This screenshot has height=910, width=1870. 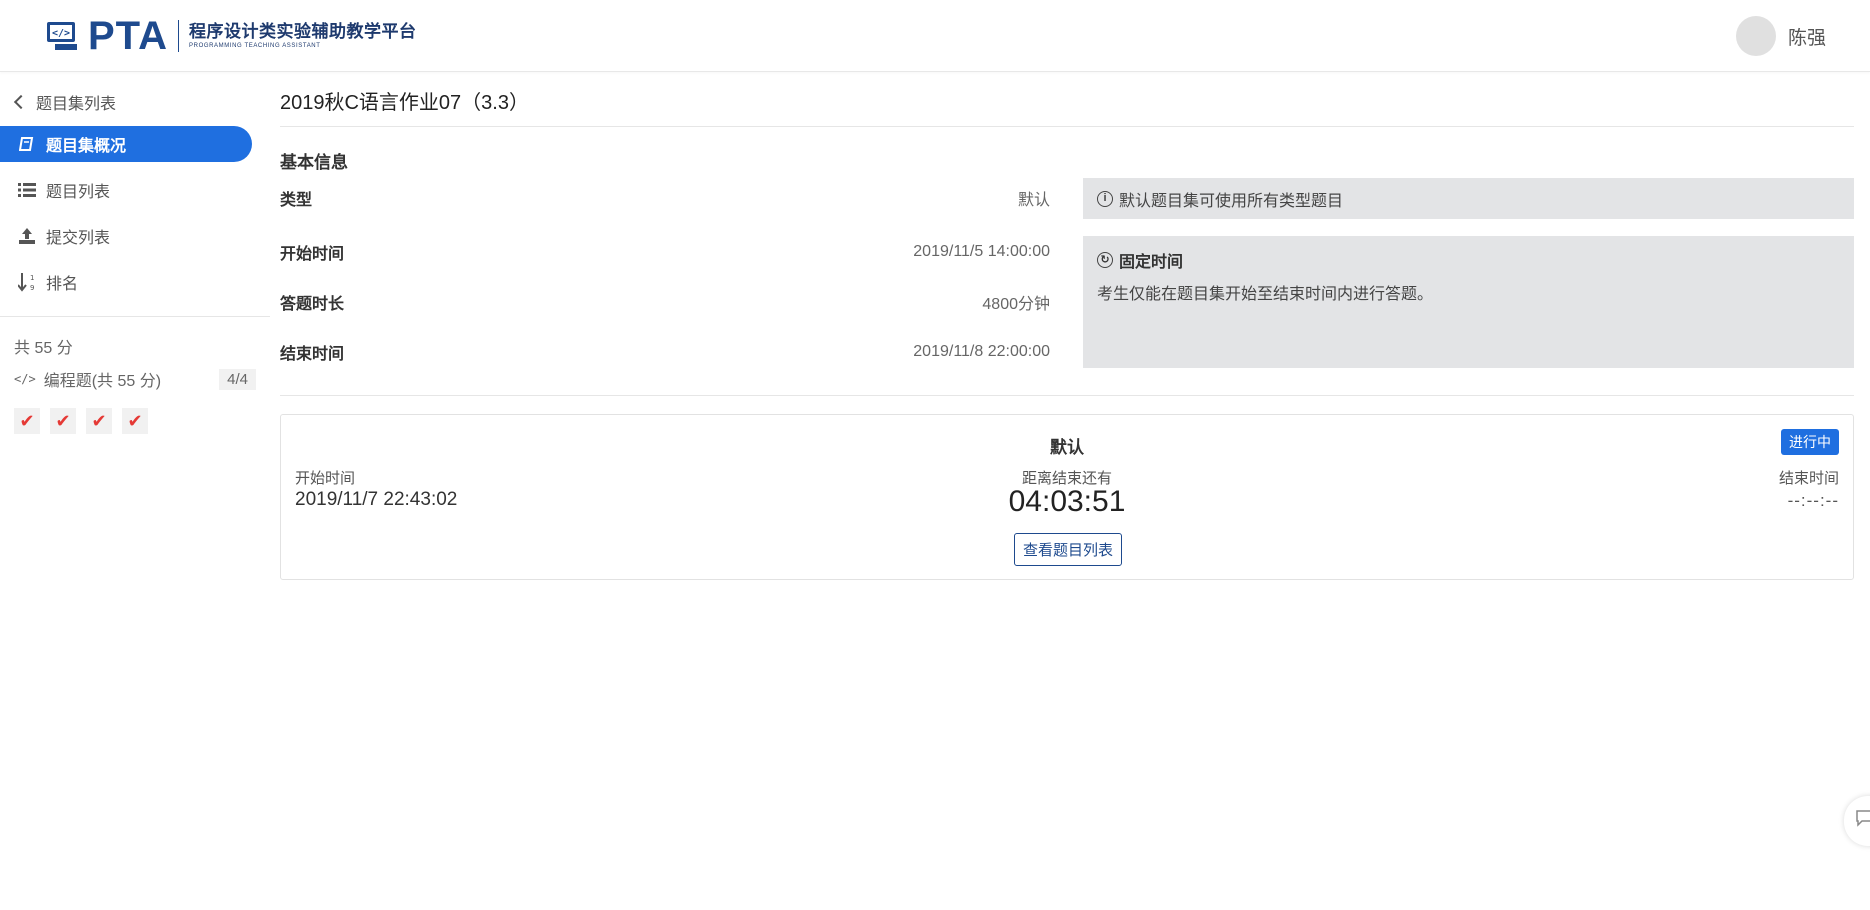 I want to click on category-programming: </> 编程题(共 55 分) 4/4, so click(x=135, y=379).